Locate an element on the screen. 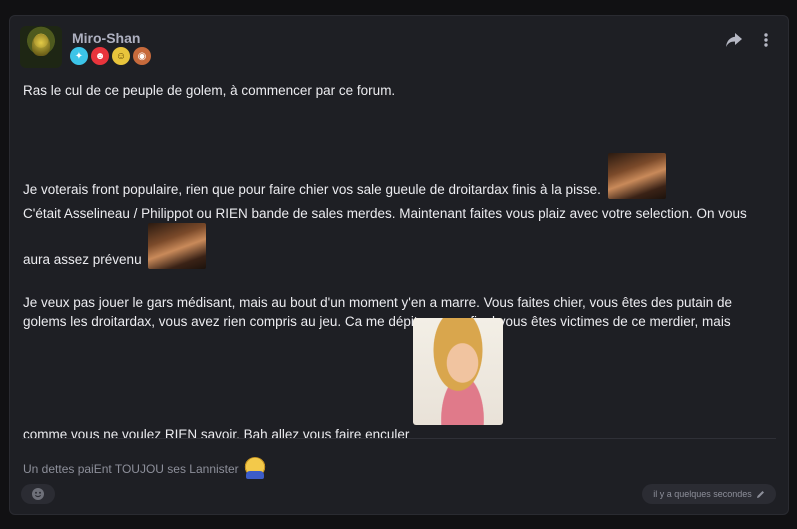  post-timestamp: il y a quelques secondes is located at coordinates (709, 494).